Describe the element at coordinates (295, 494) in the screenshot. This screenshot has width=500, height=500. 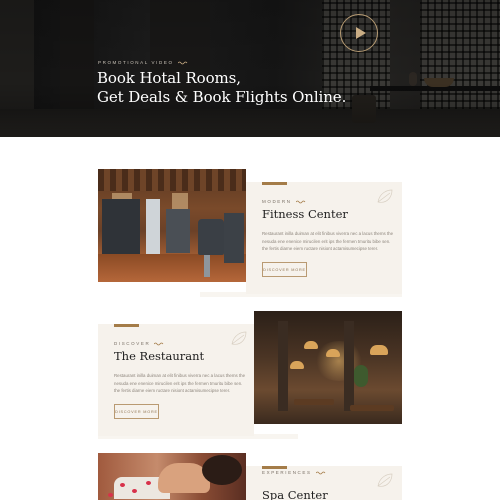
I see `section-title: Spa Center` at that location.